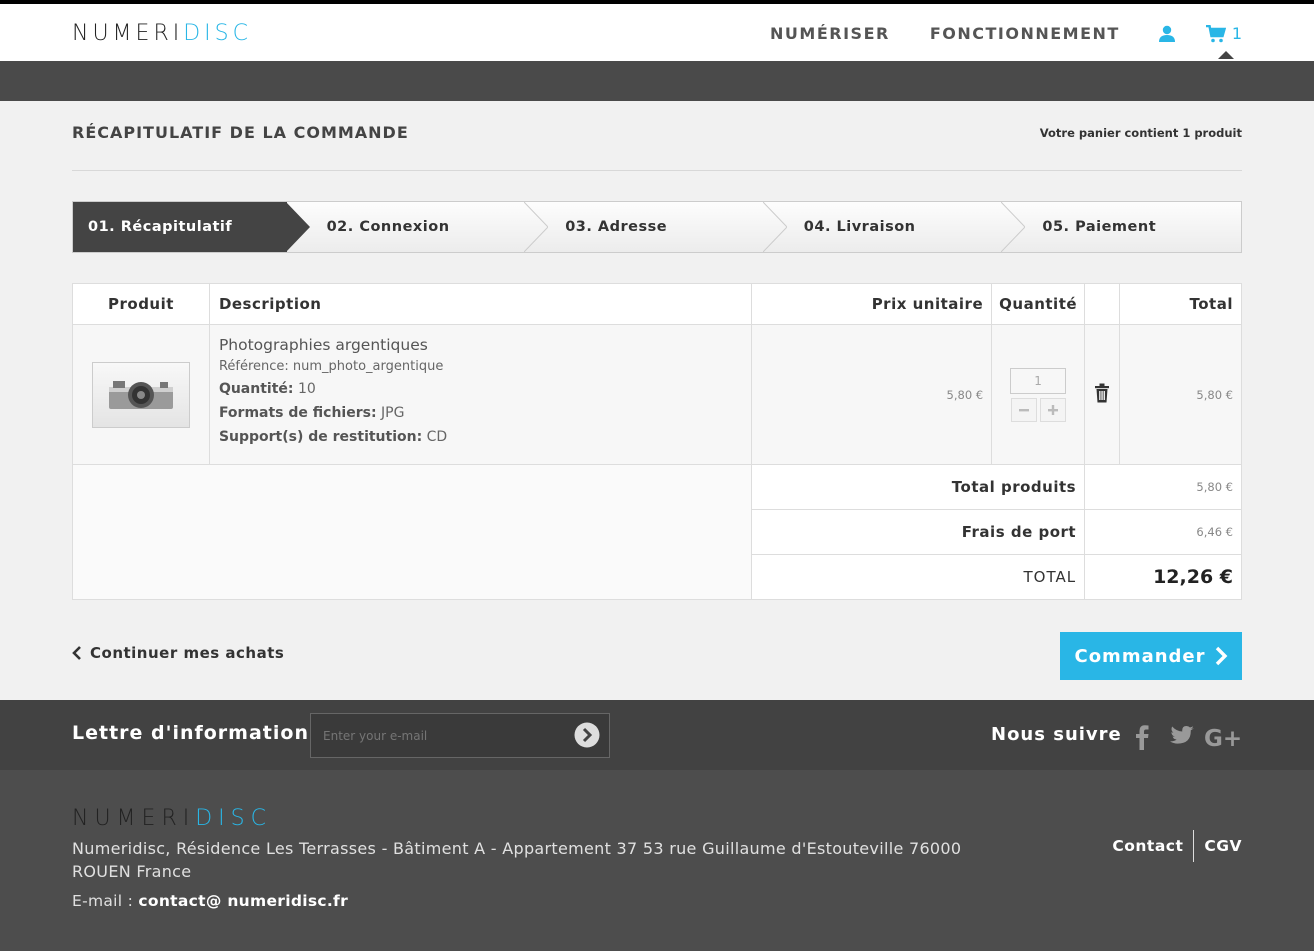 The width and height of the screenshot is (1314, 951). What do you see at coordinates (320, 437) in the screenshot?
I see `support-label: Support(s) de restitution:` at bounding box center [320, 437].